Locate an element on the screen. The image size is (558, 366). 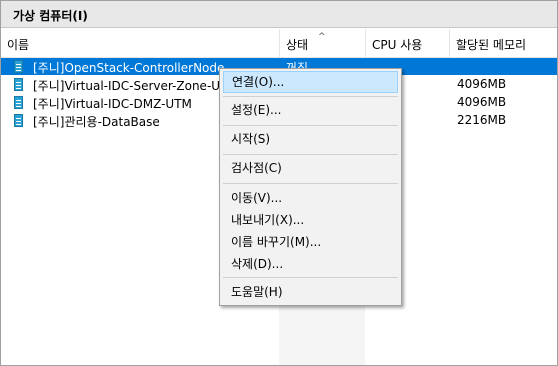
column-header-name-label: 이름 is located at coordinates (18, 45).